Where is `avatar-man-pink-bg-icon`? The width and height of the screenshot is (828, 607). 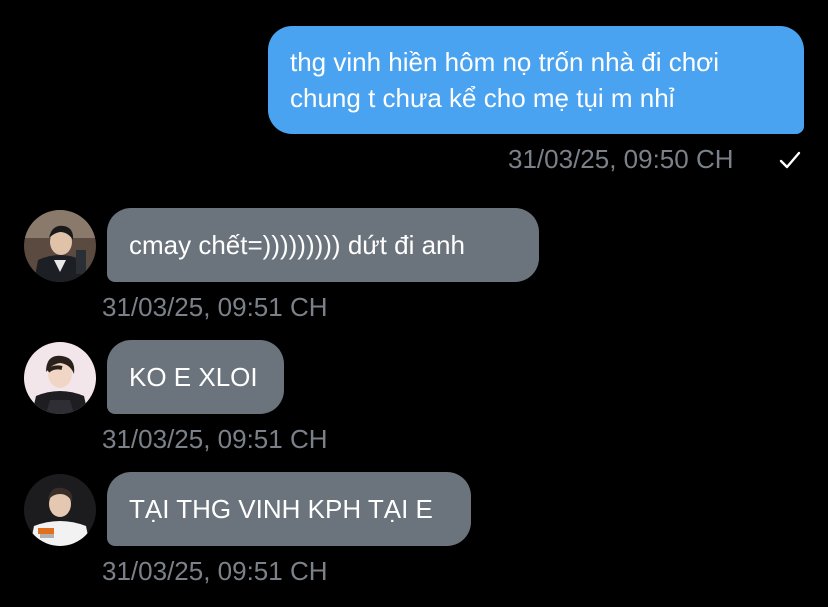 avatar-man-pink-bg-icon is located at coordinates (60, 378).